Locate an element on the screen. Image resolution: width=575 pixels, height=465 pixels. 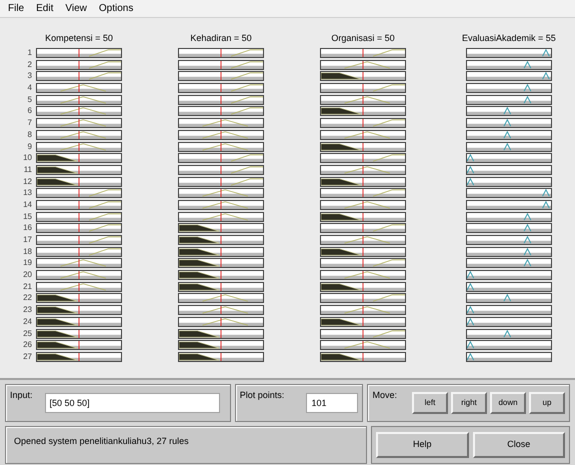
variable-title: Kompetensi = 50 is located at coordinates (79, 38).